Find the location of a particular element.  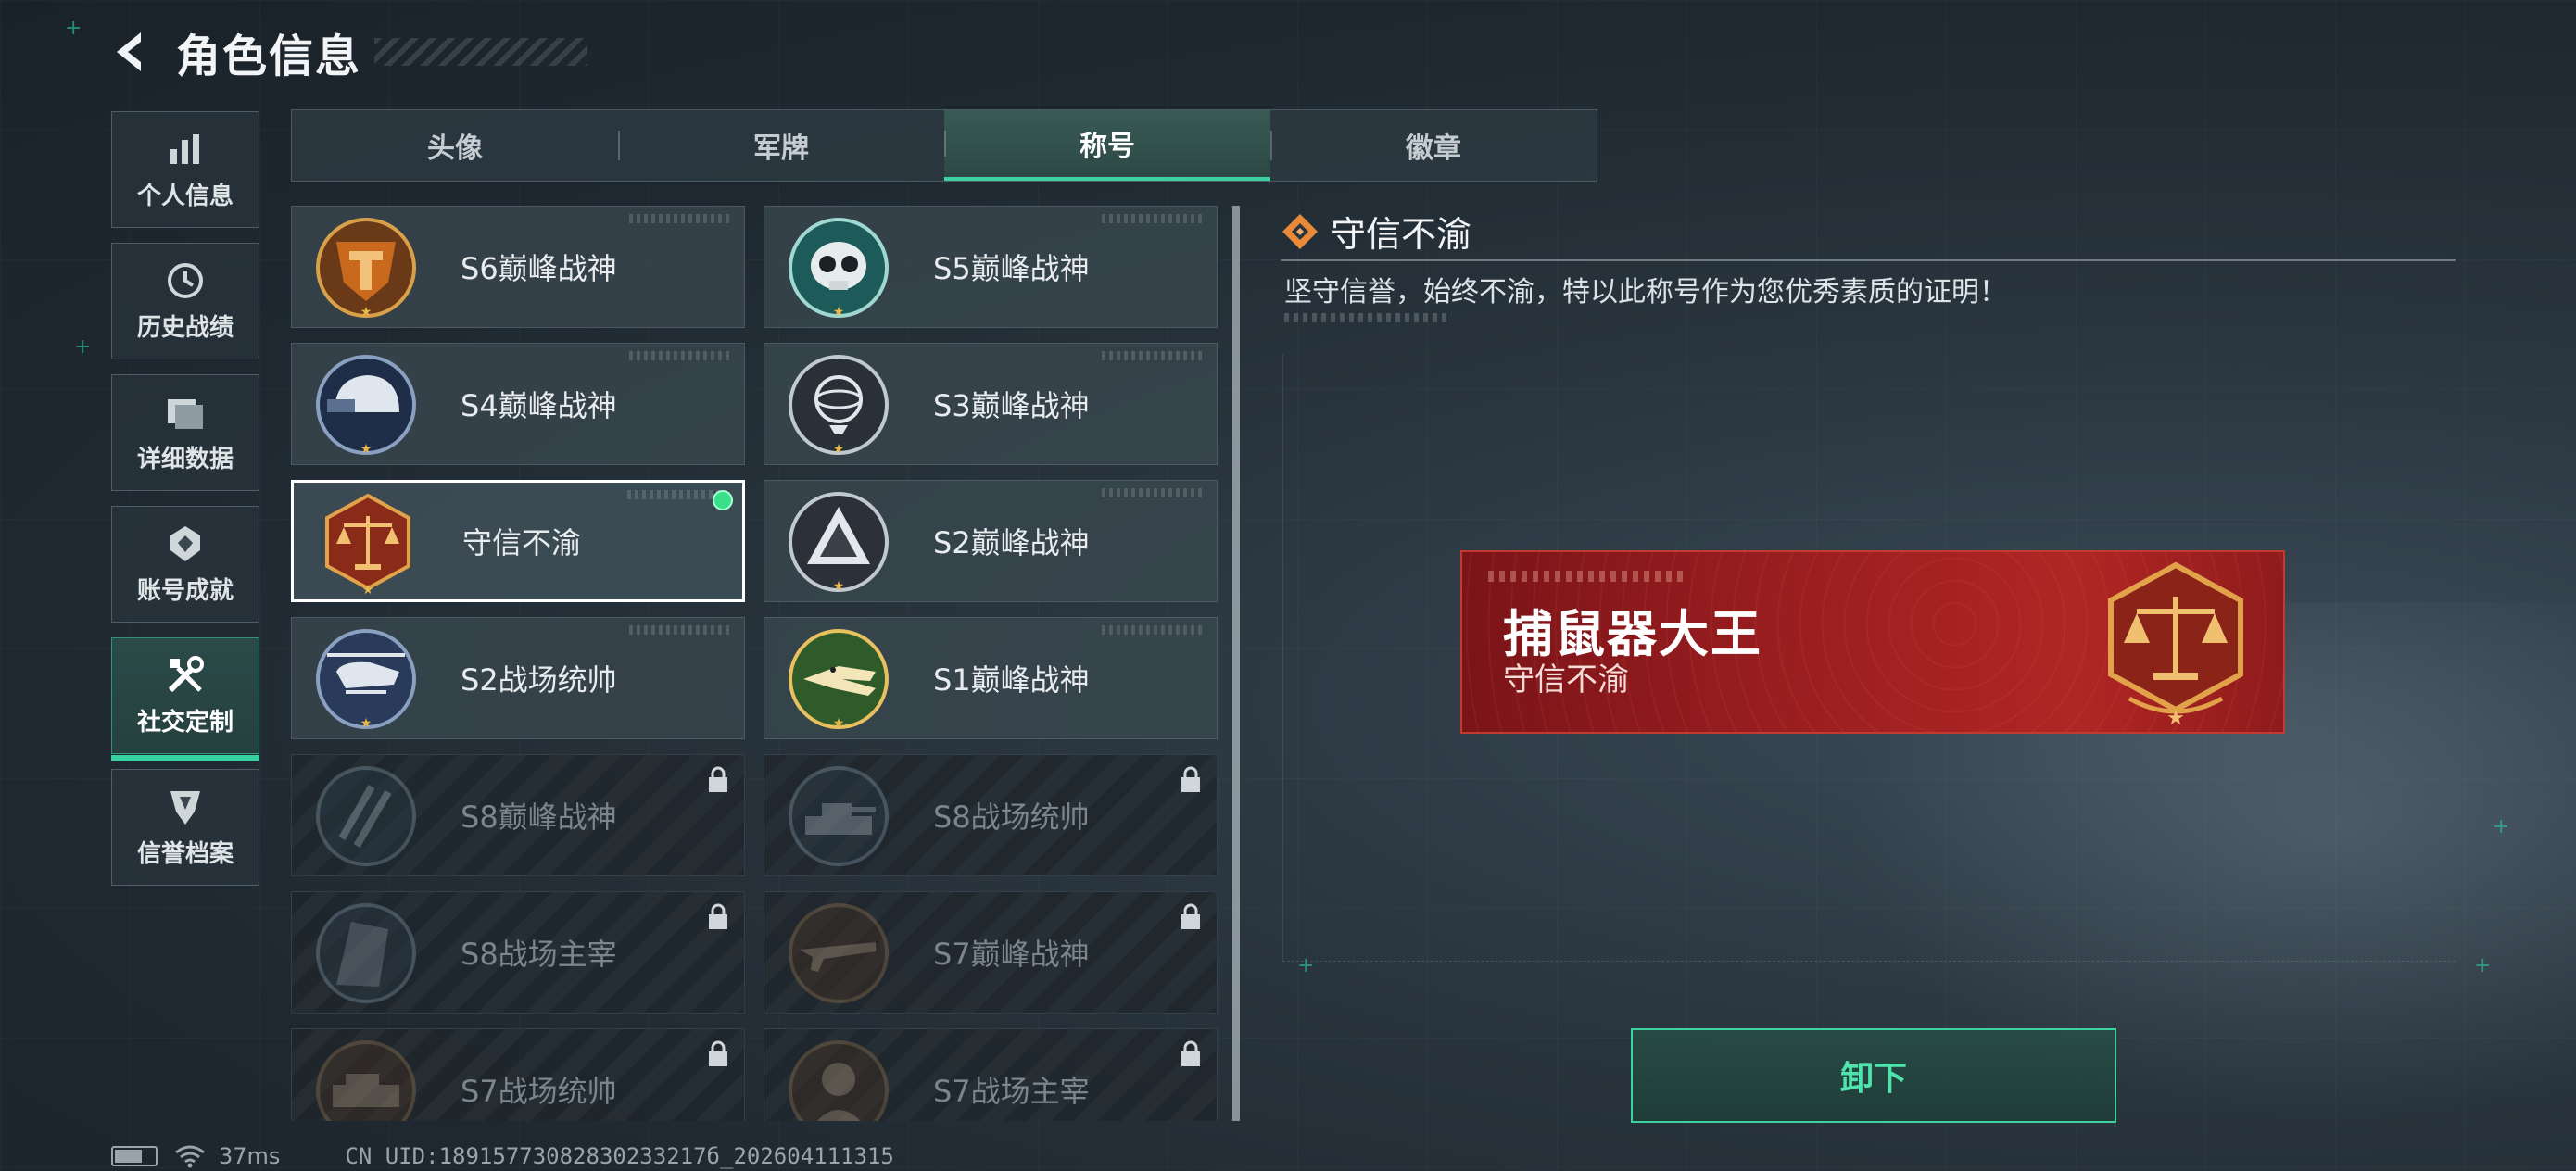

bar-chart-icon is located at coordinates (186, 150).